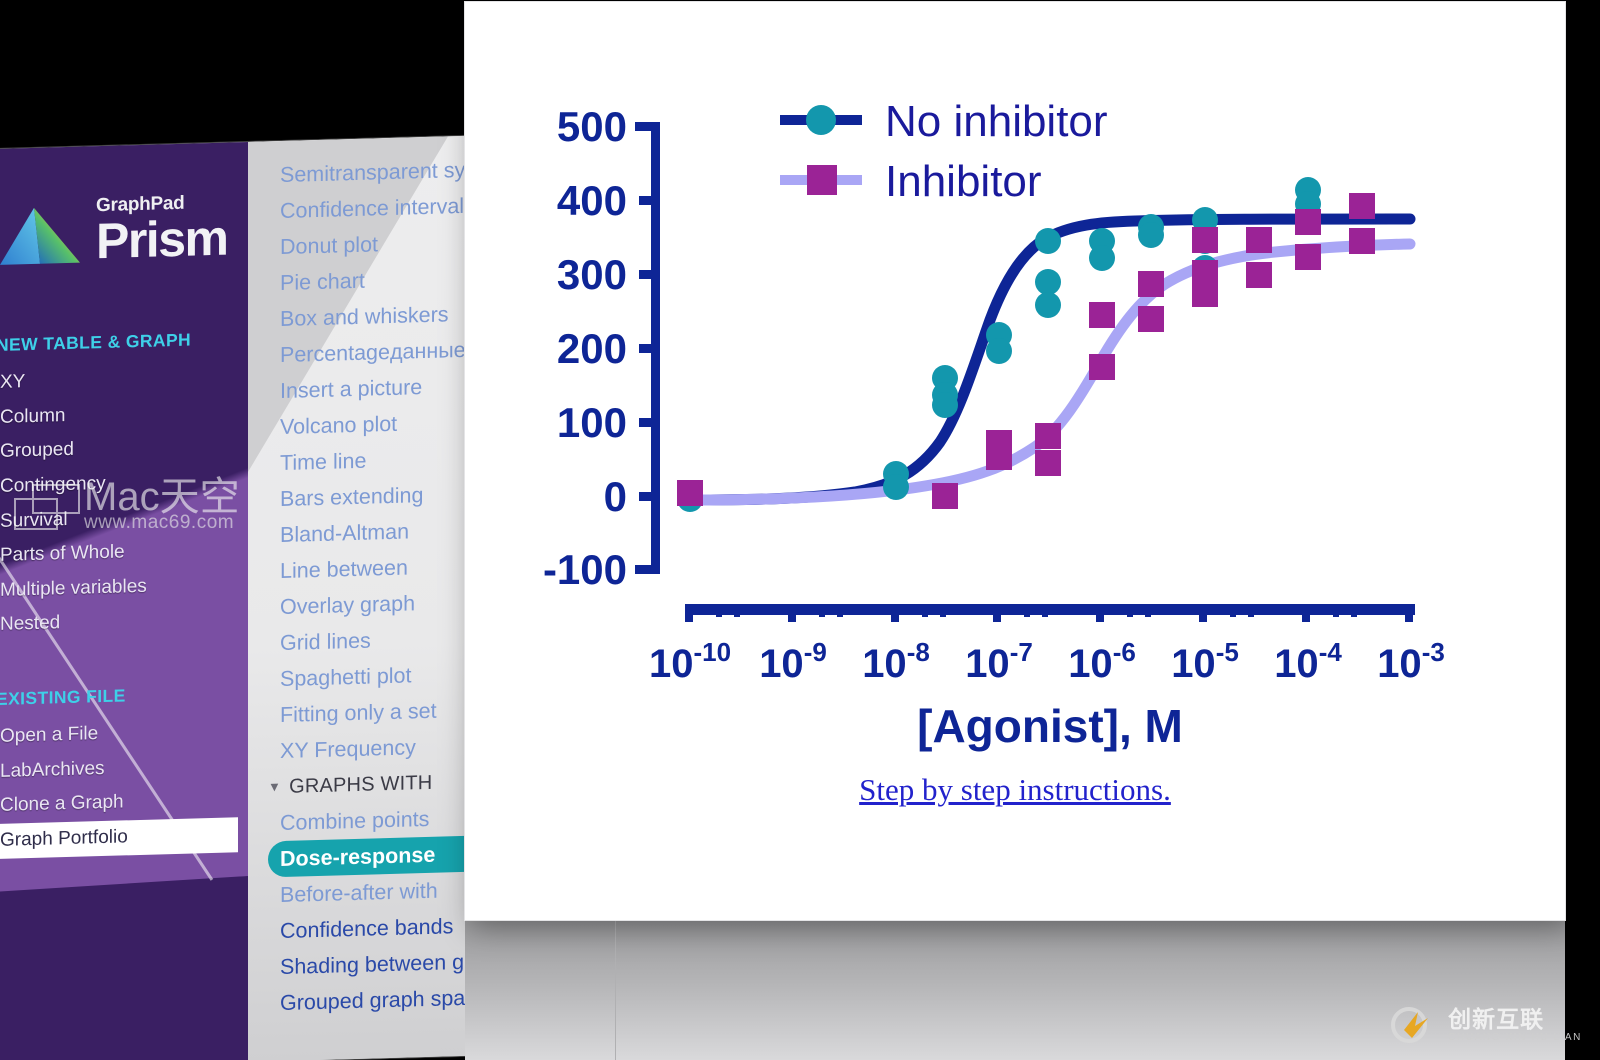 The image size is (1600, 1060). Describe the element at coordinates (999, 661) in the screenshot. I see `svg-text: 10-7` at that location.